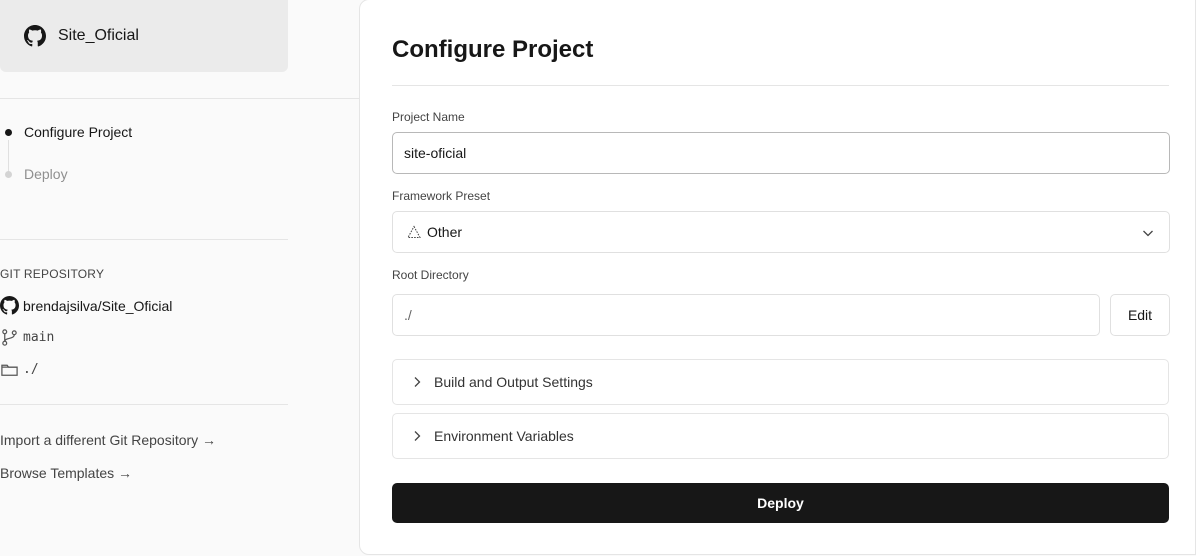 The image size is (1196, 556). I want to click on root-directory-value: ./, so click(408, 315).